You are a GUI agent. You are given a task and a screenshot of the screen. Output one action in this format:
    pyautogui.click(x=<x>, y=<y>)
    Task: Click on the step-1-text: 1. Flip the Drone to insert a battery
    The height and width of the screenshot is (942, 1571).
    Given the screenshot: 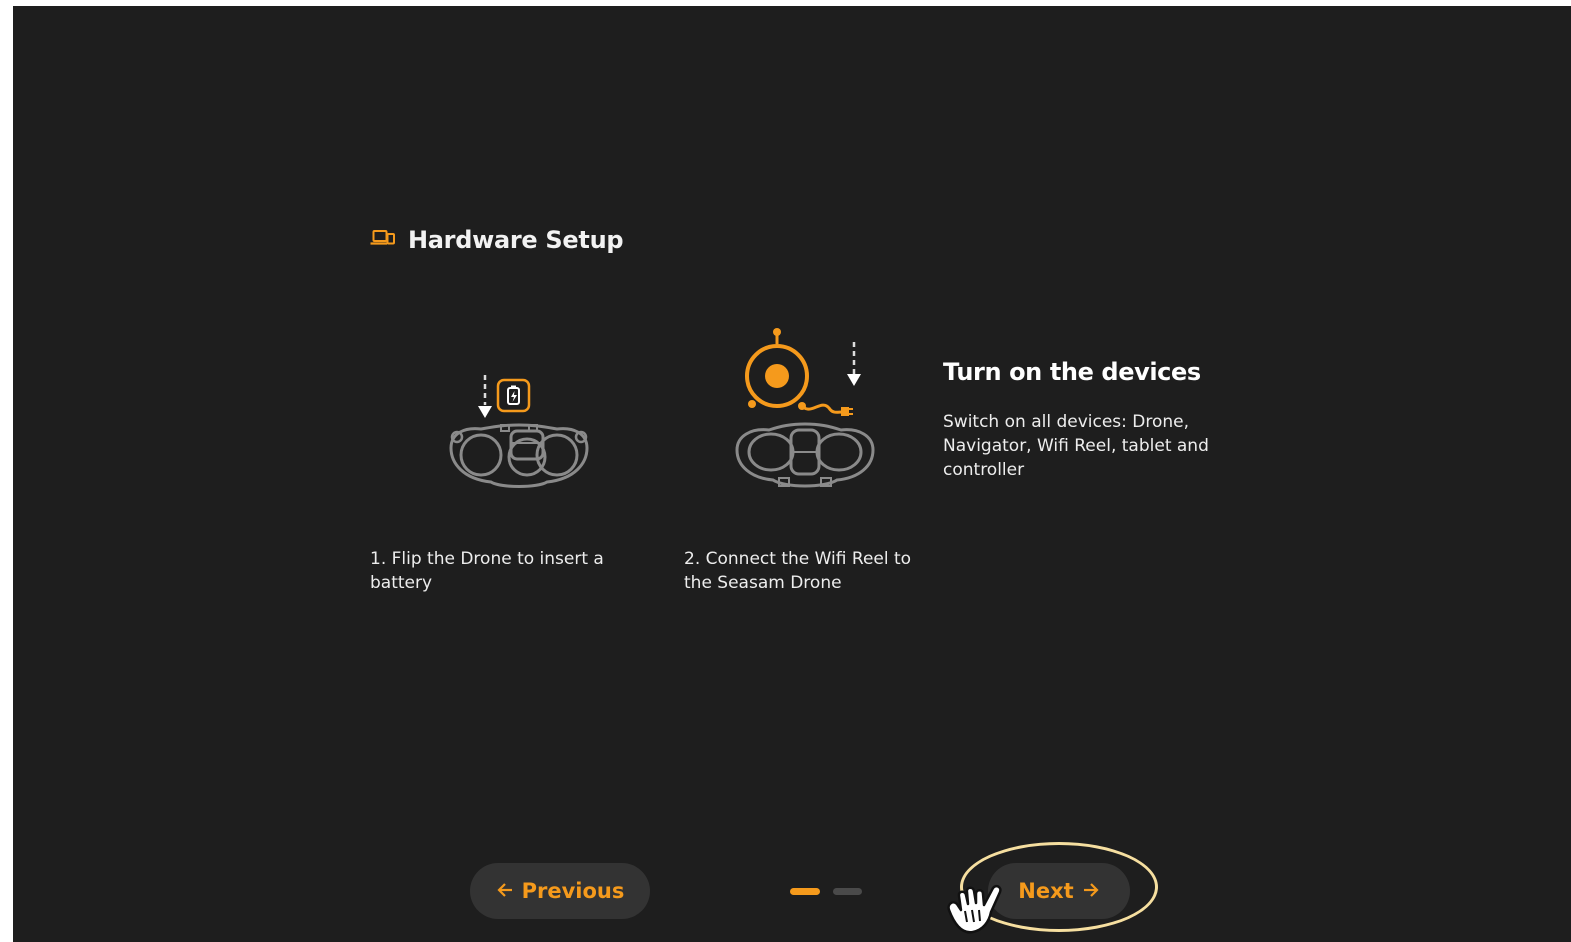 What is the action you would take?
    pyautogui.click(x=487, y=571)
    